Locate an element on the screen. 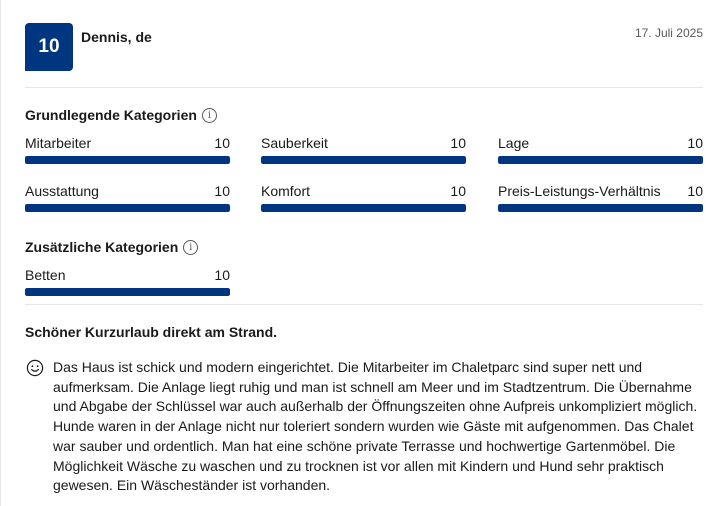 The height and width of the screenshot is (506, 721). category-mitarbeiter: Mitarbeiter 10 is located at coordinates (127, 150).